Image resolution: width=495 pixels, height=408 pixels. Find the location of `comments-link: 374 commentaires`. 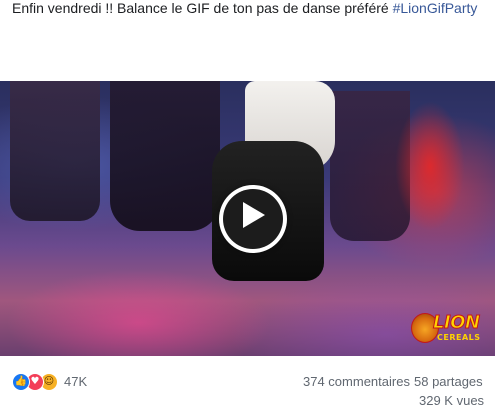

comments-link: 374 commentaires is located at coordinates (356, 381).